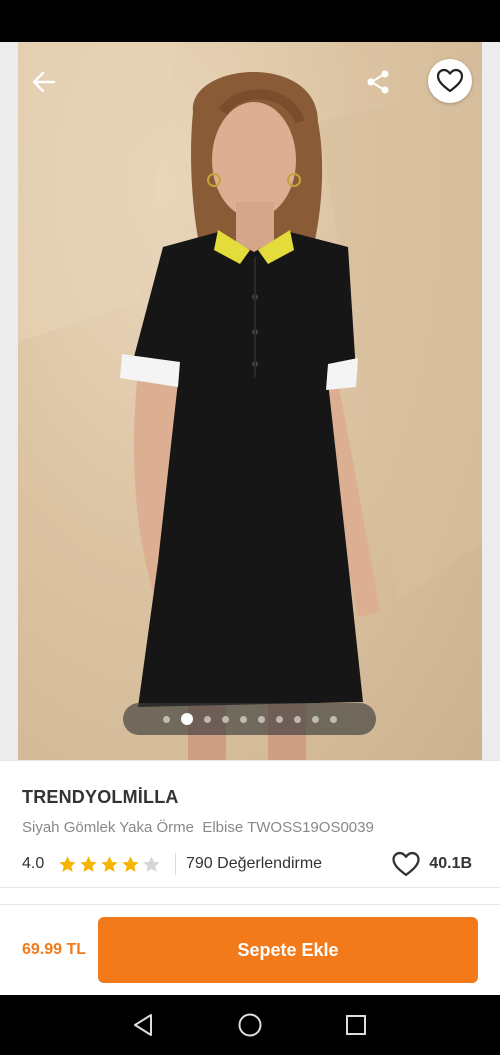  What do you see at coordinates (250, 21) in the screenshot?
I see `status-bar` at bounding box center [250, 21].